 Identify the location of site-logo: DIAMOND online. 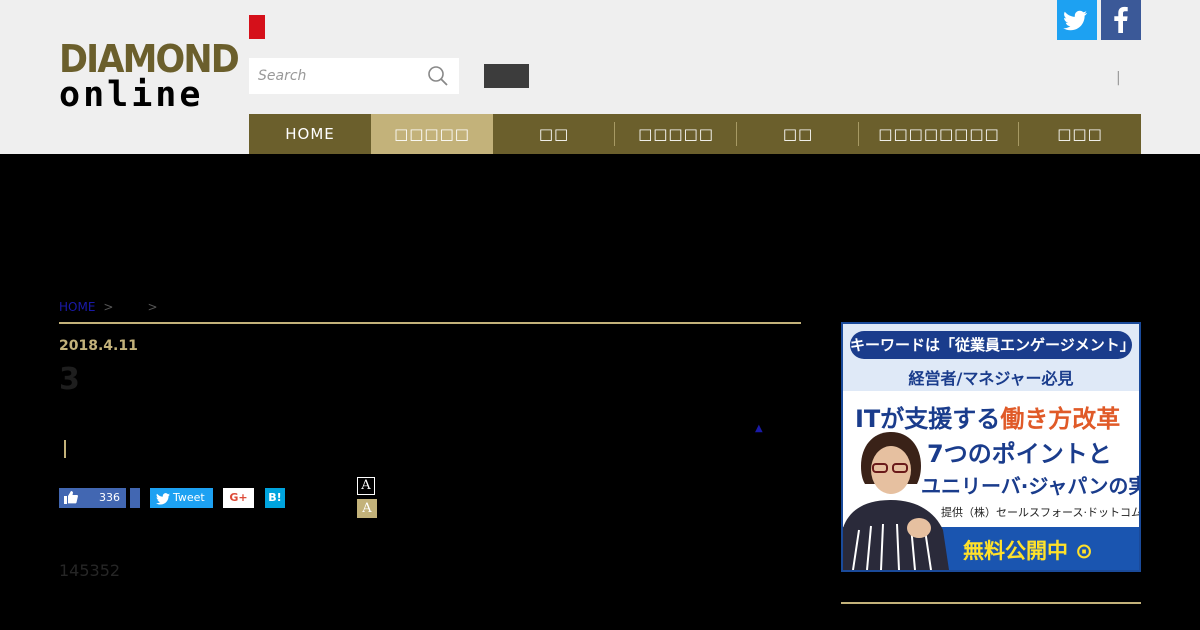
(149, 76).